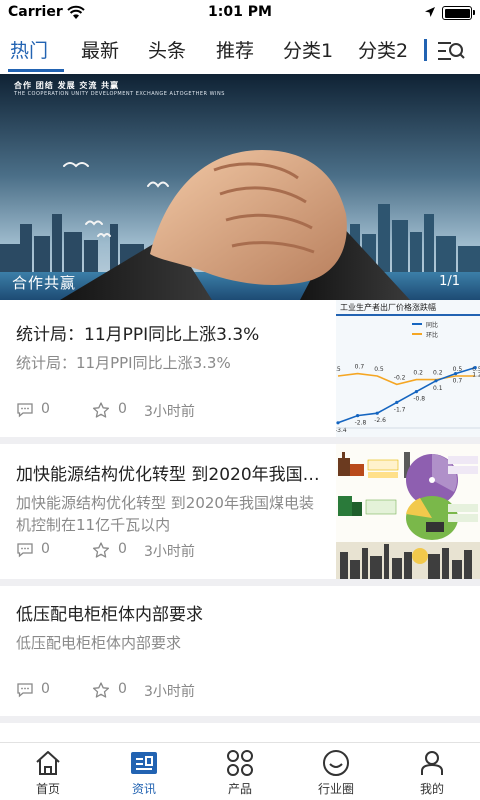 The image size is (480, 800). What do you see at coordinates (451, 51) in the screenshot?
I see `category-menu-icon` at bounding box center [451, 51].